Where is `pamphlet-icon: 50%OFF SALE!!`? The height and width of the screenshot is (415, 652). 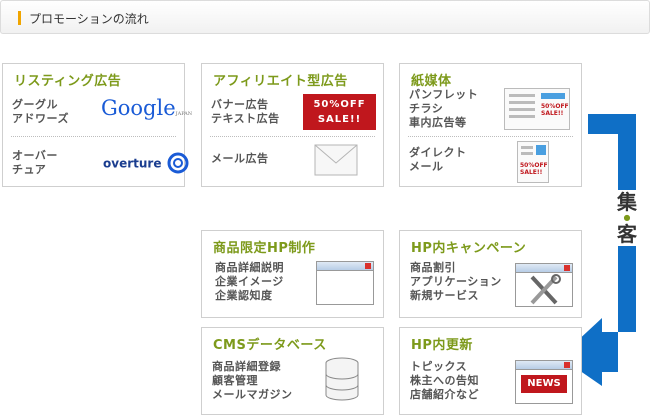 pamphlet-icon: 50%OFF SALE!! is located at coordinates (537, 109).